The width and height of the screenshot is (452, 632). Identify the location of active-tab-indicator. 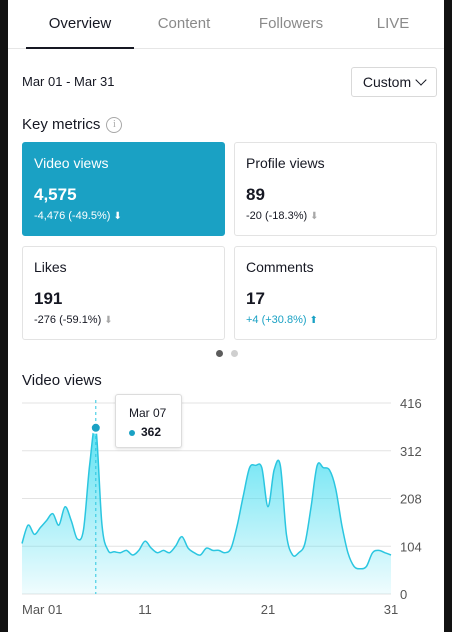
(80, 48).